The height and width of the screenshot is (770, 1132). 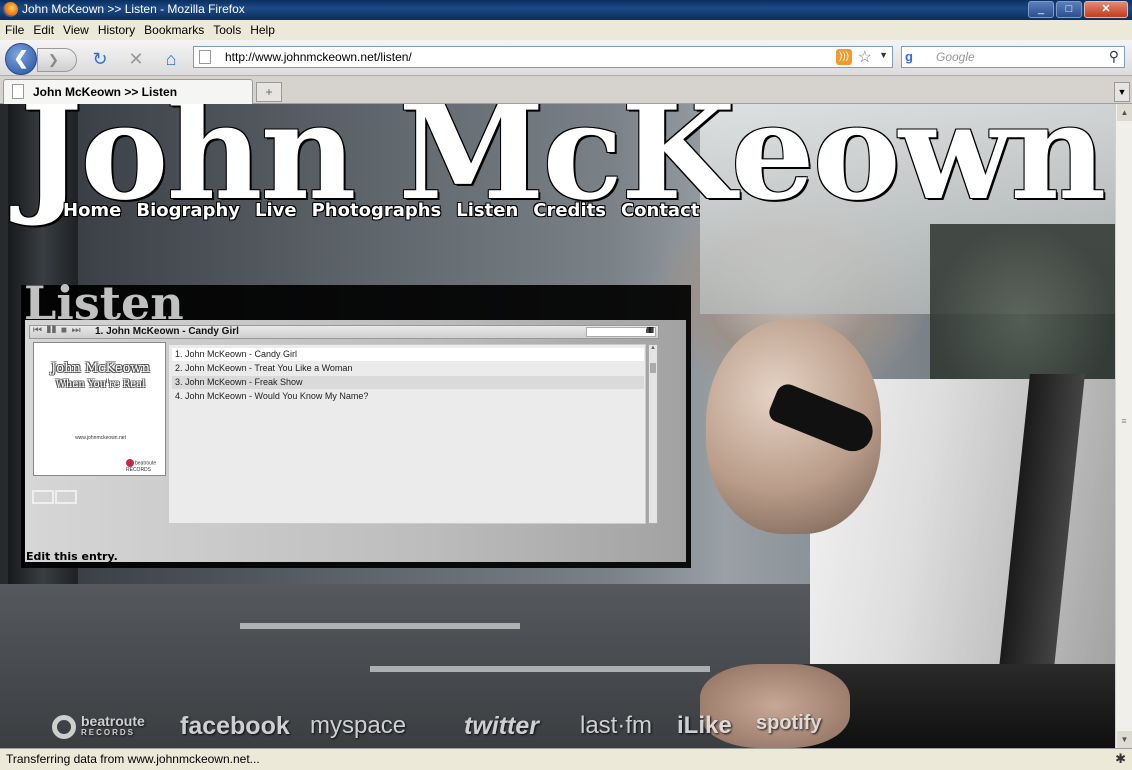 I want to click on rss-feed-icon: ))), so click(x=844, y=57).